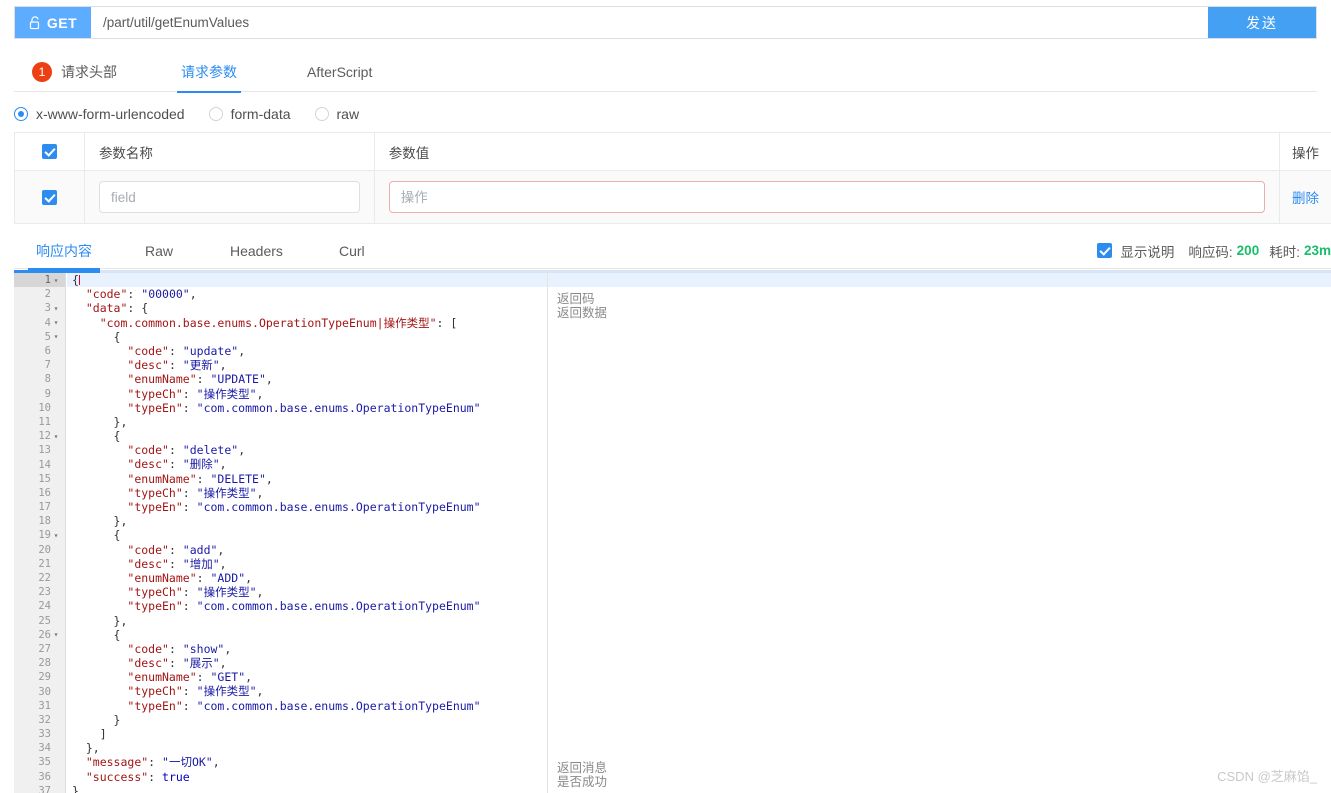  I want to click on line-number: 22, so click(44, 578).